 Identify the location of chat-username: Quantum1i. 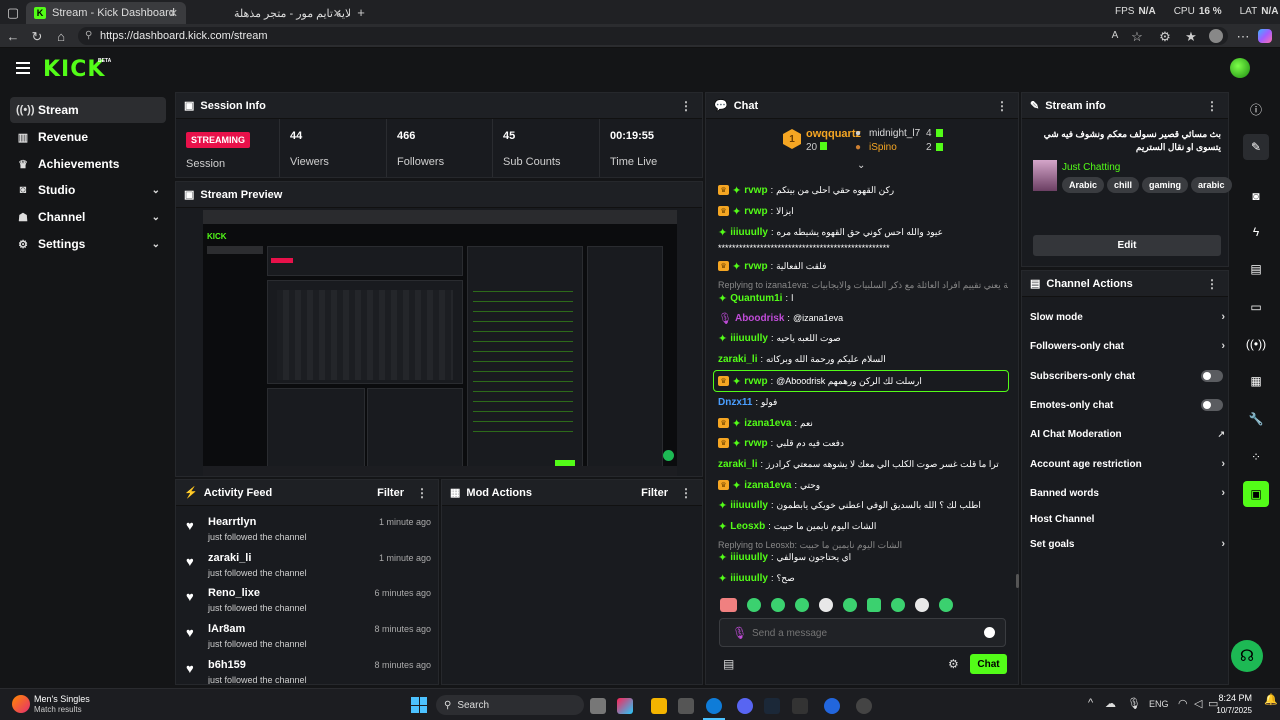
(756, 298).